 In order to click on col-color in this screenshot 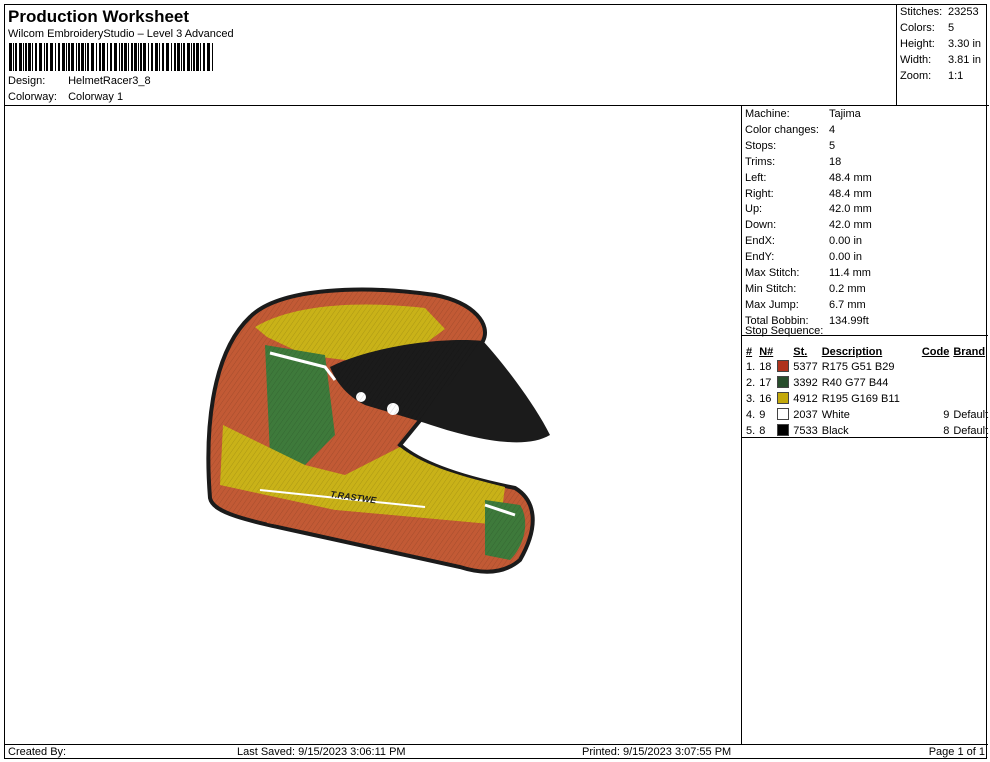, I will do `click(783, 351)`.